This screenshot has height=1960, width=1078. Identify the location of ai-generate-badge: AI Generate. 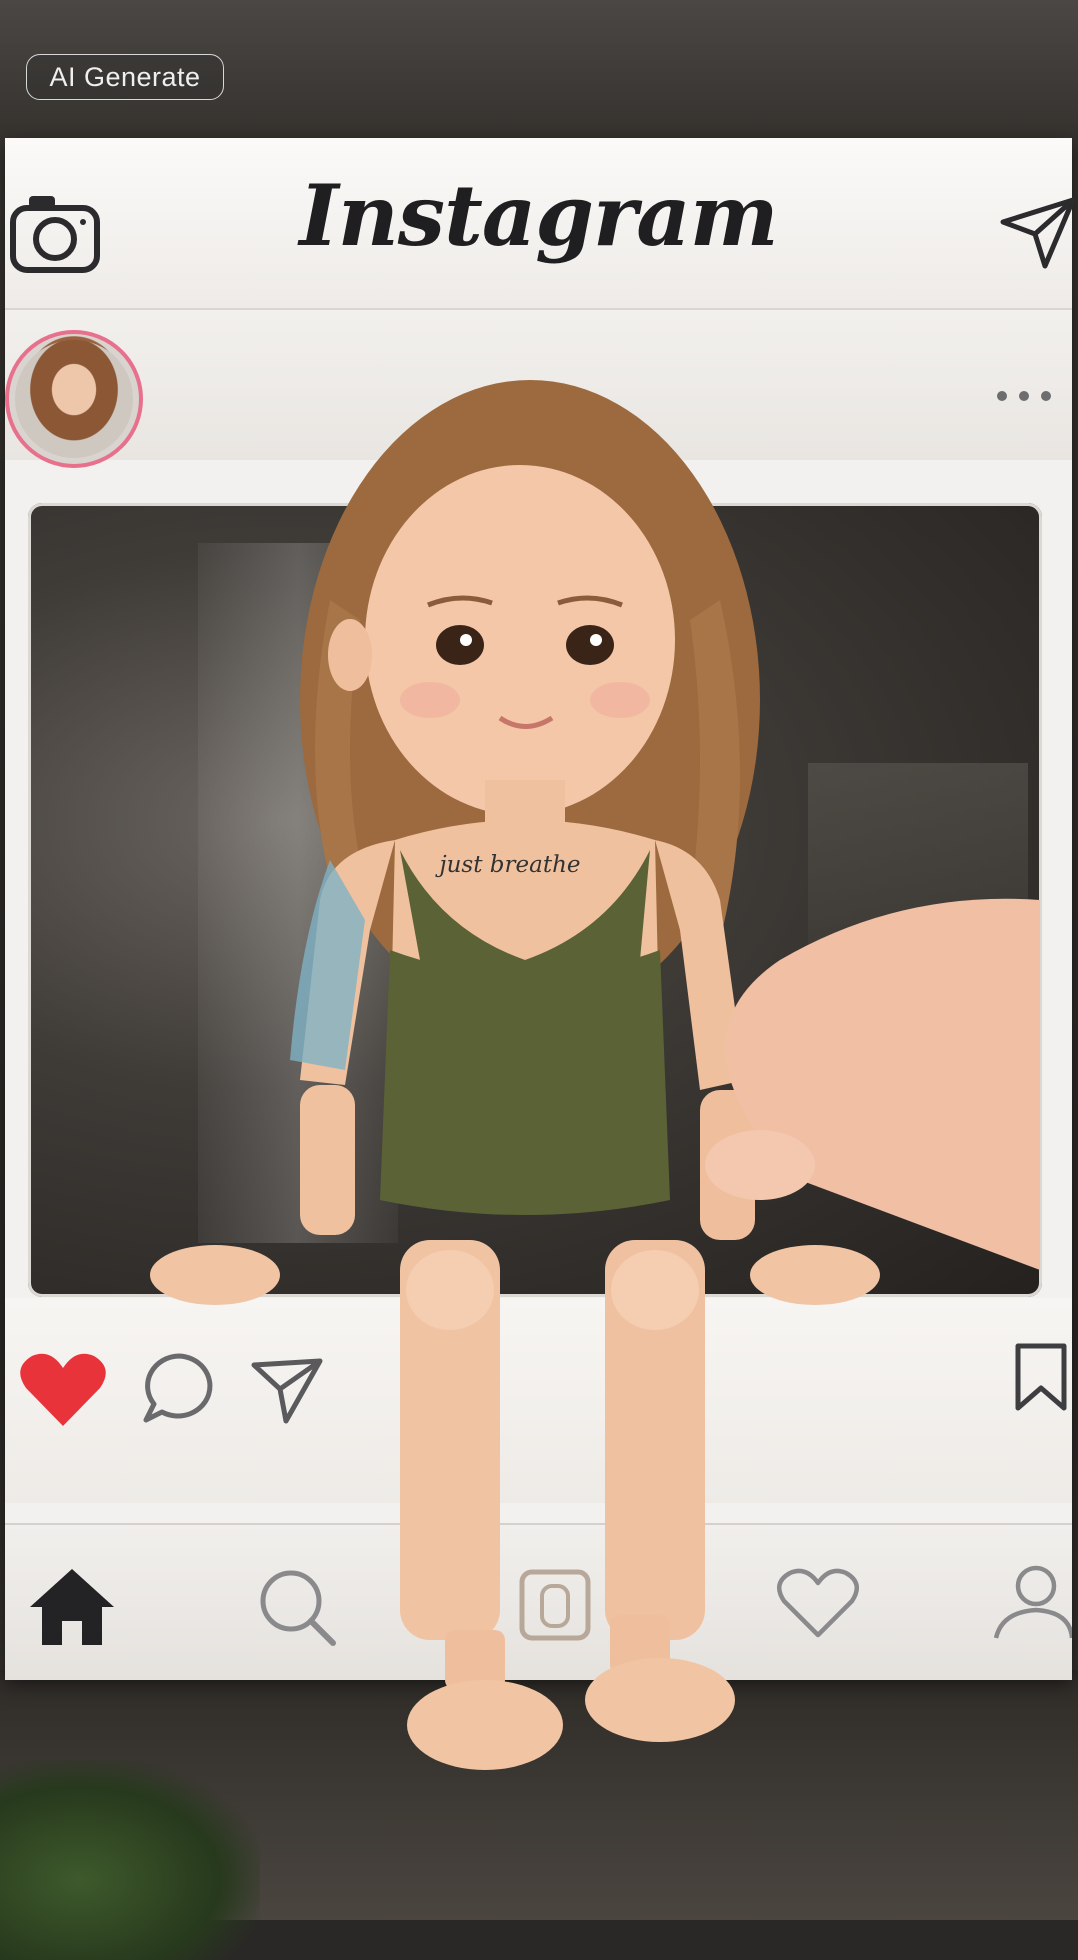
(125, 77).